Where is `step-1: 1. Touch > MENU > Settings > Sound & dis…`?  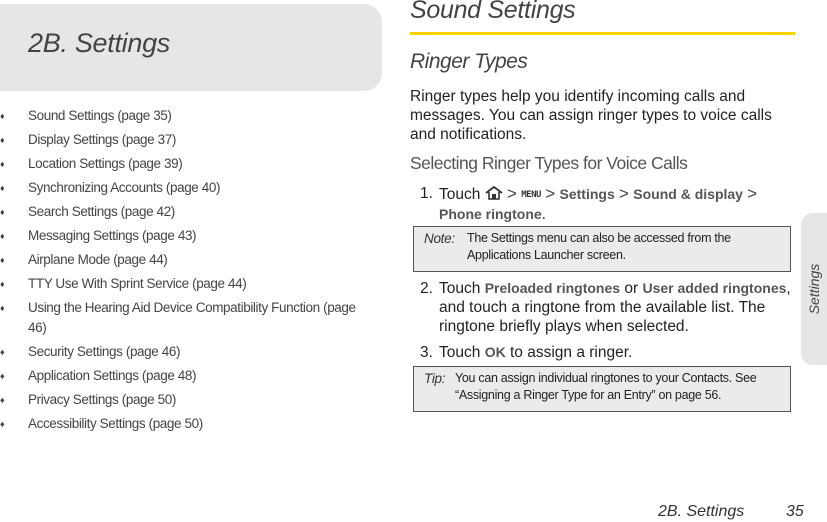 step-1: 1. Touch > MENU > Settings > Sound & dis… is located at coordinates (610, 204).